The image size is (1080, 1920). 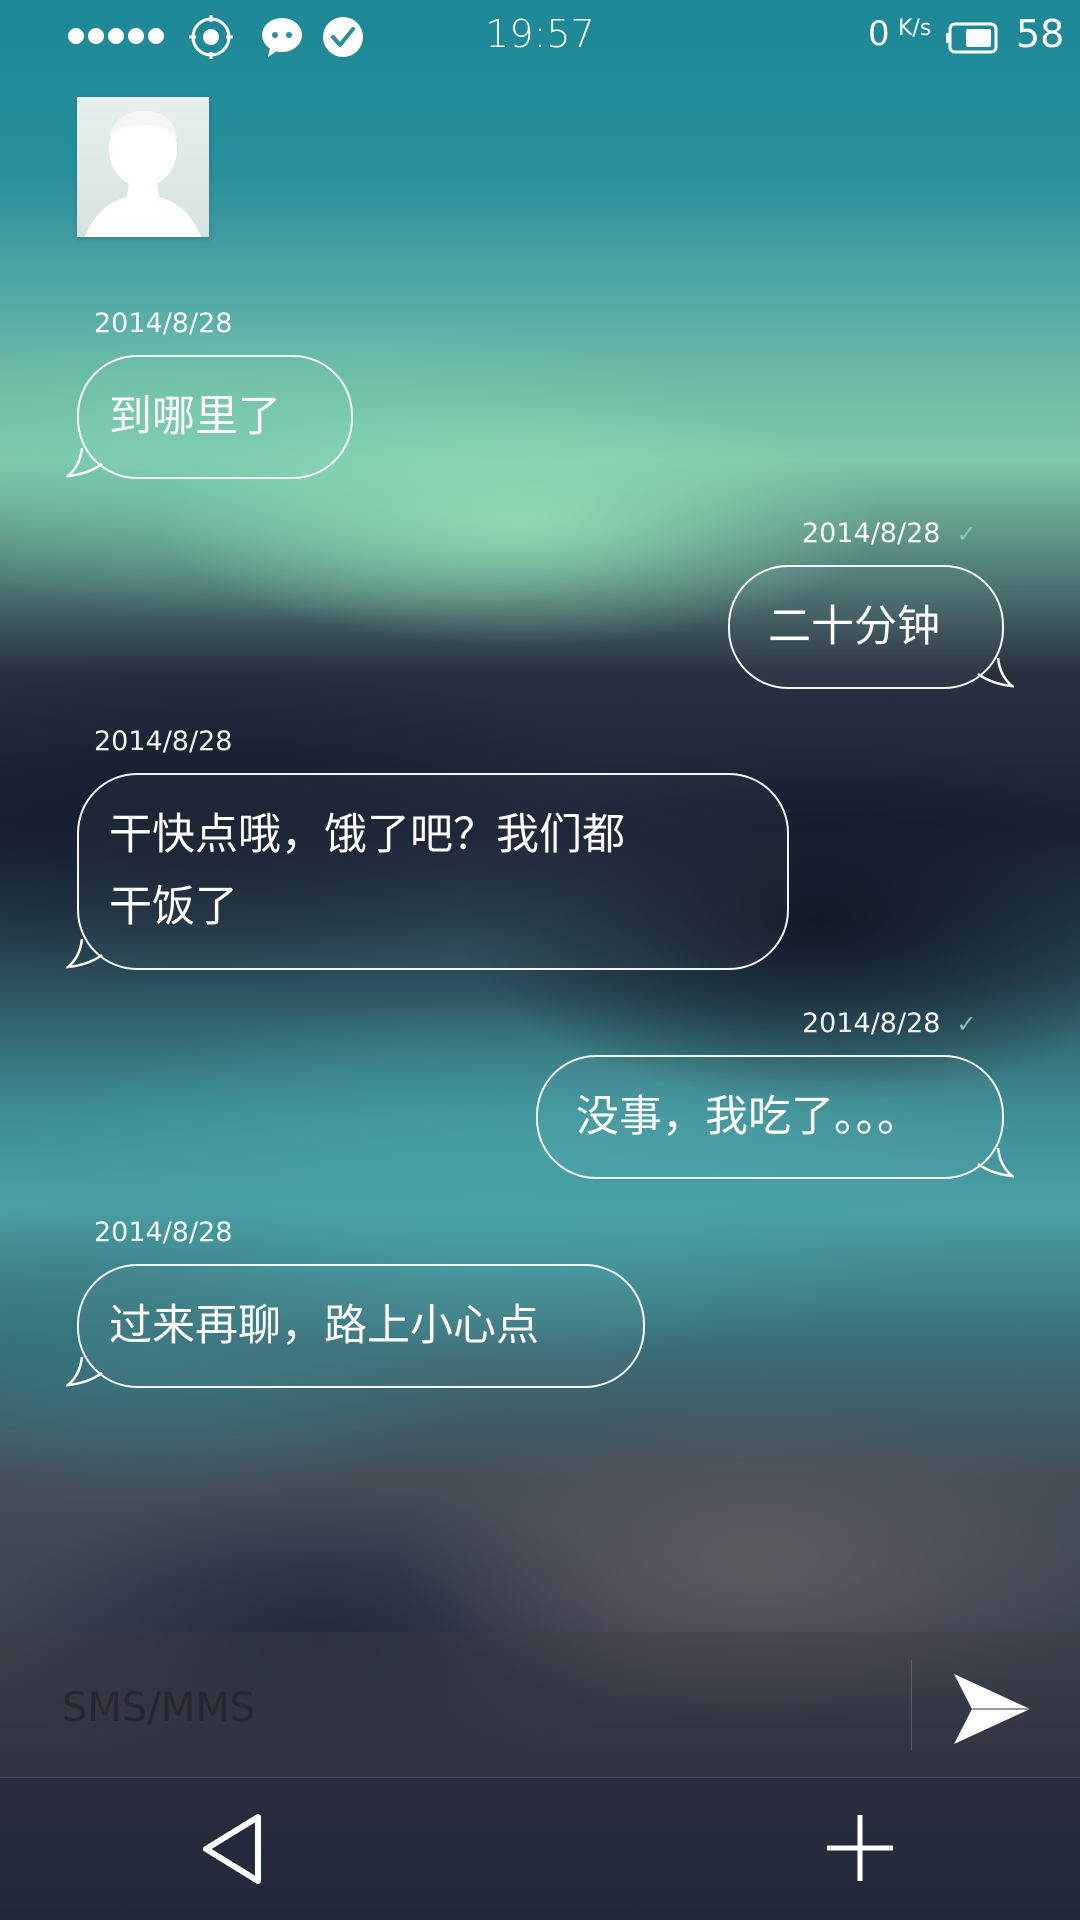 I want to click on message-bubble-outgoing: 没事，我吃了。。。, so click(x=770, y=1117).